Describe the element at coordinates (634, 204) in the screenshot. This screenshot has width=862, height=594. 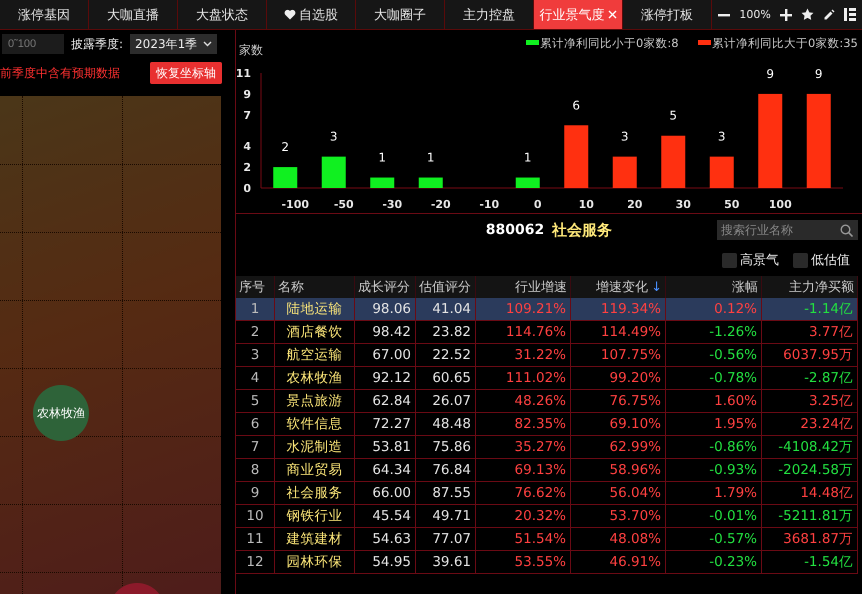
I see `axis-tick-label: 20` at that location.